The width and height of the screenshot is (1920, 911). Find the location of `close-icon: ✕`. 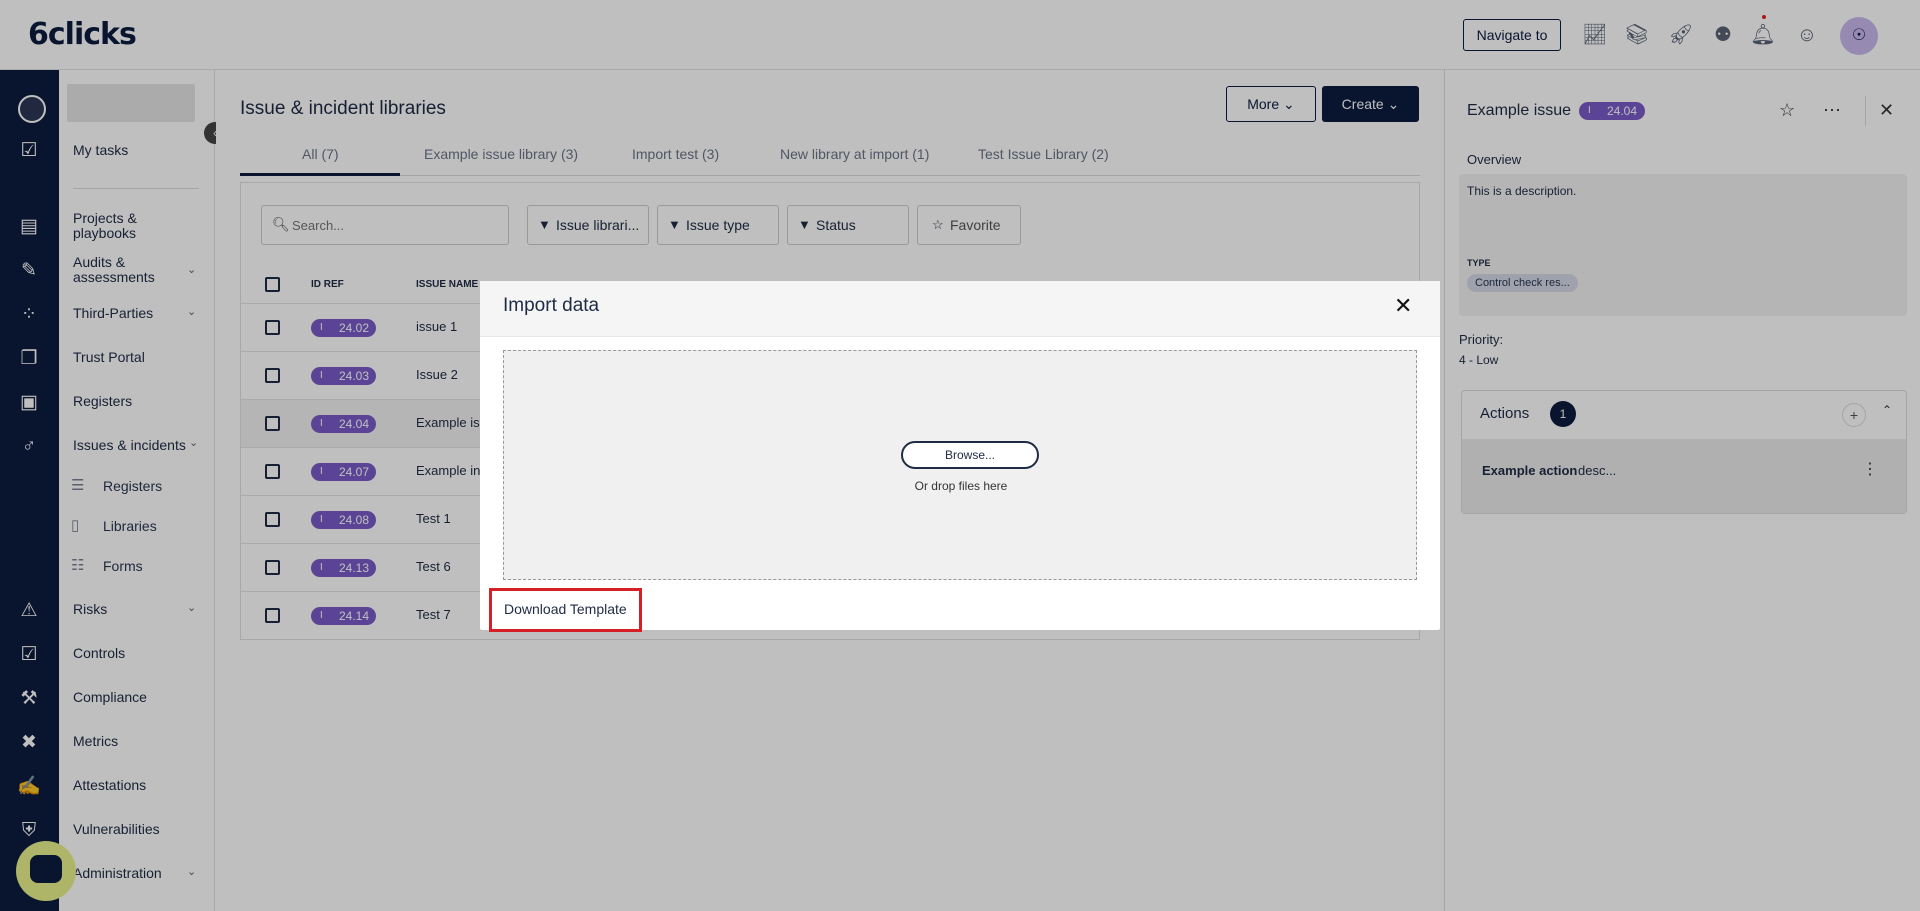

close-icon: ✕ is located at coordinates (1403, 306).